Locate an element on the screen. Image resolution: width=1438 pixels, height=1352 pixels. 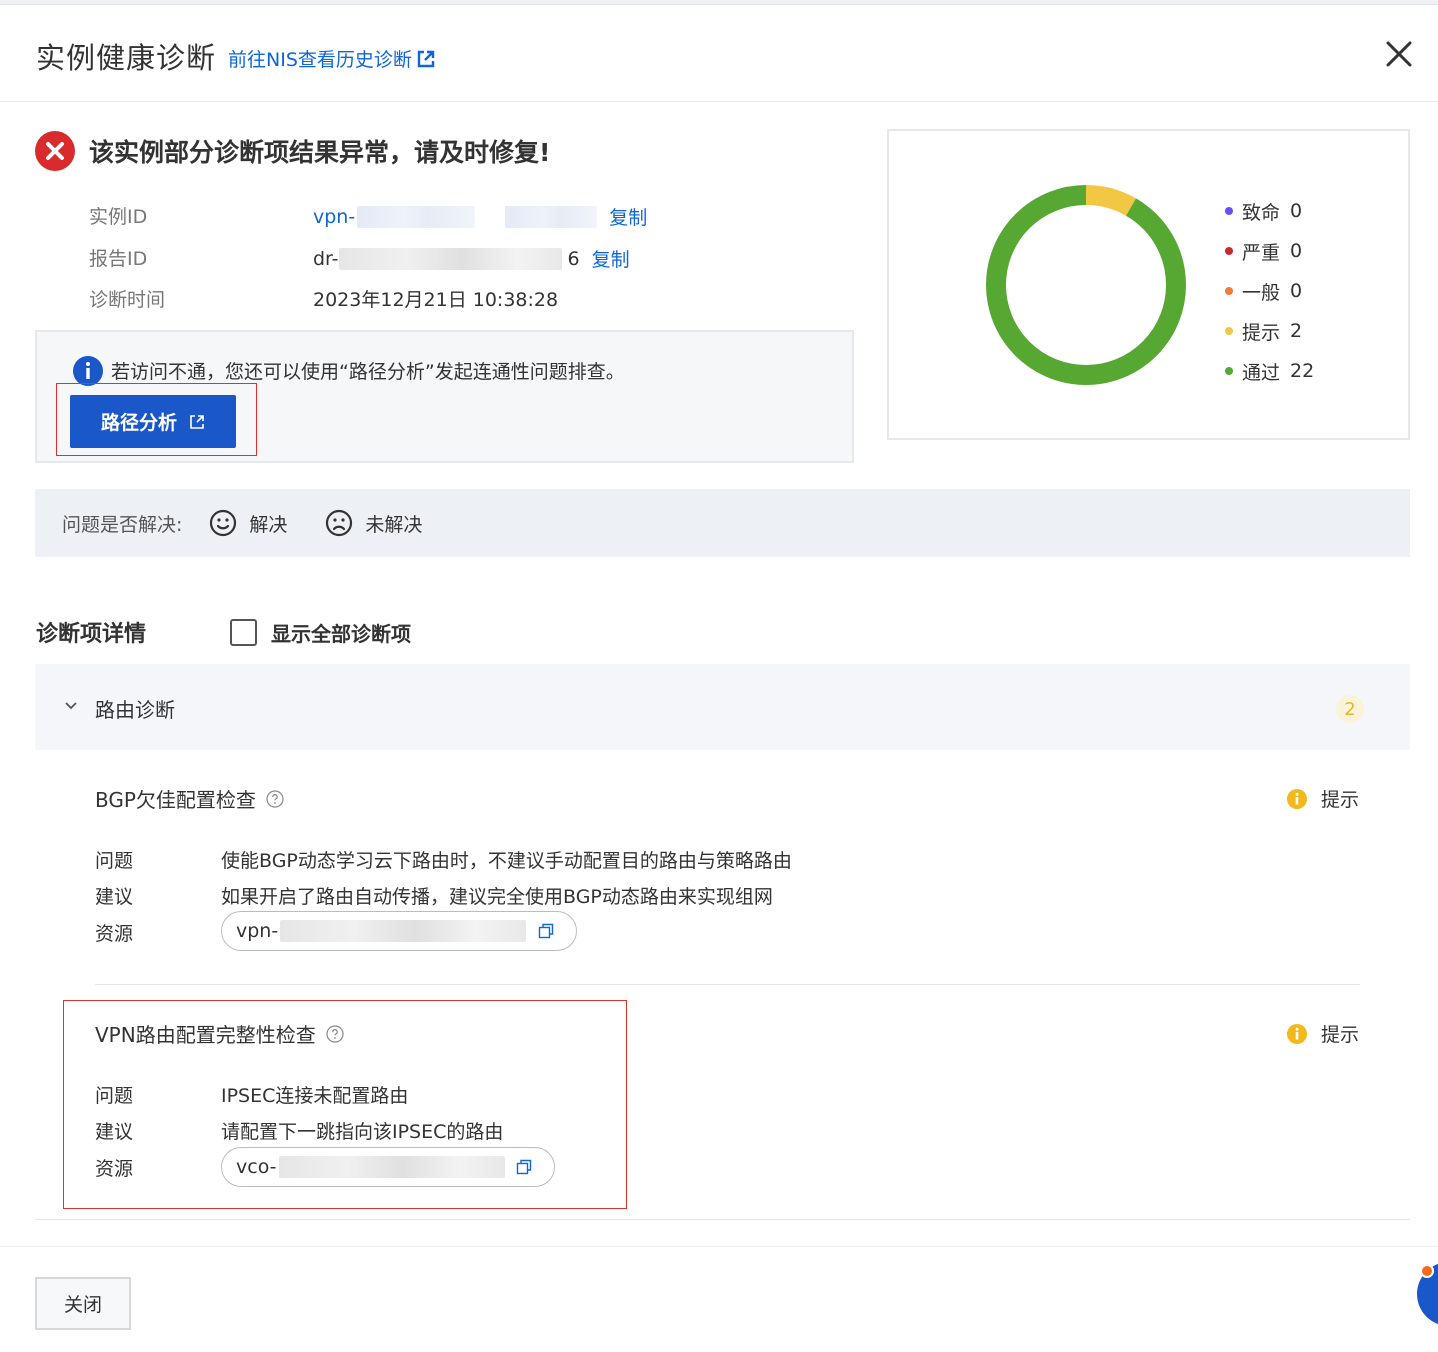
resource-label: 资源 is located at coordinates (114, 934).